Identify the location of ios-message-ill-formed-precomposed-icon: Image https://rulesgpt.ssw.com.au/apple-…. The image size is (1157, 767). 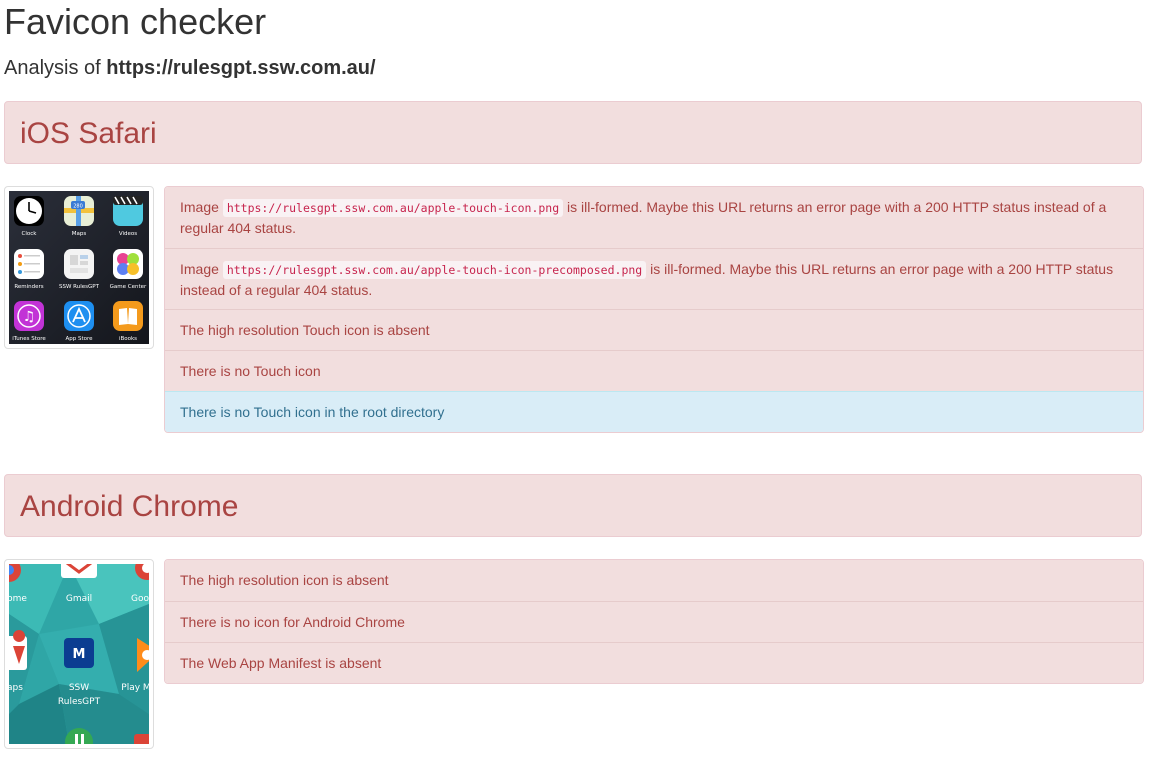
(654, 278).